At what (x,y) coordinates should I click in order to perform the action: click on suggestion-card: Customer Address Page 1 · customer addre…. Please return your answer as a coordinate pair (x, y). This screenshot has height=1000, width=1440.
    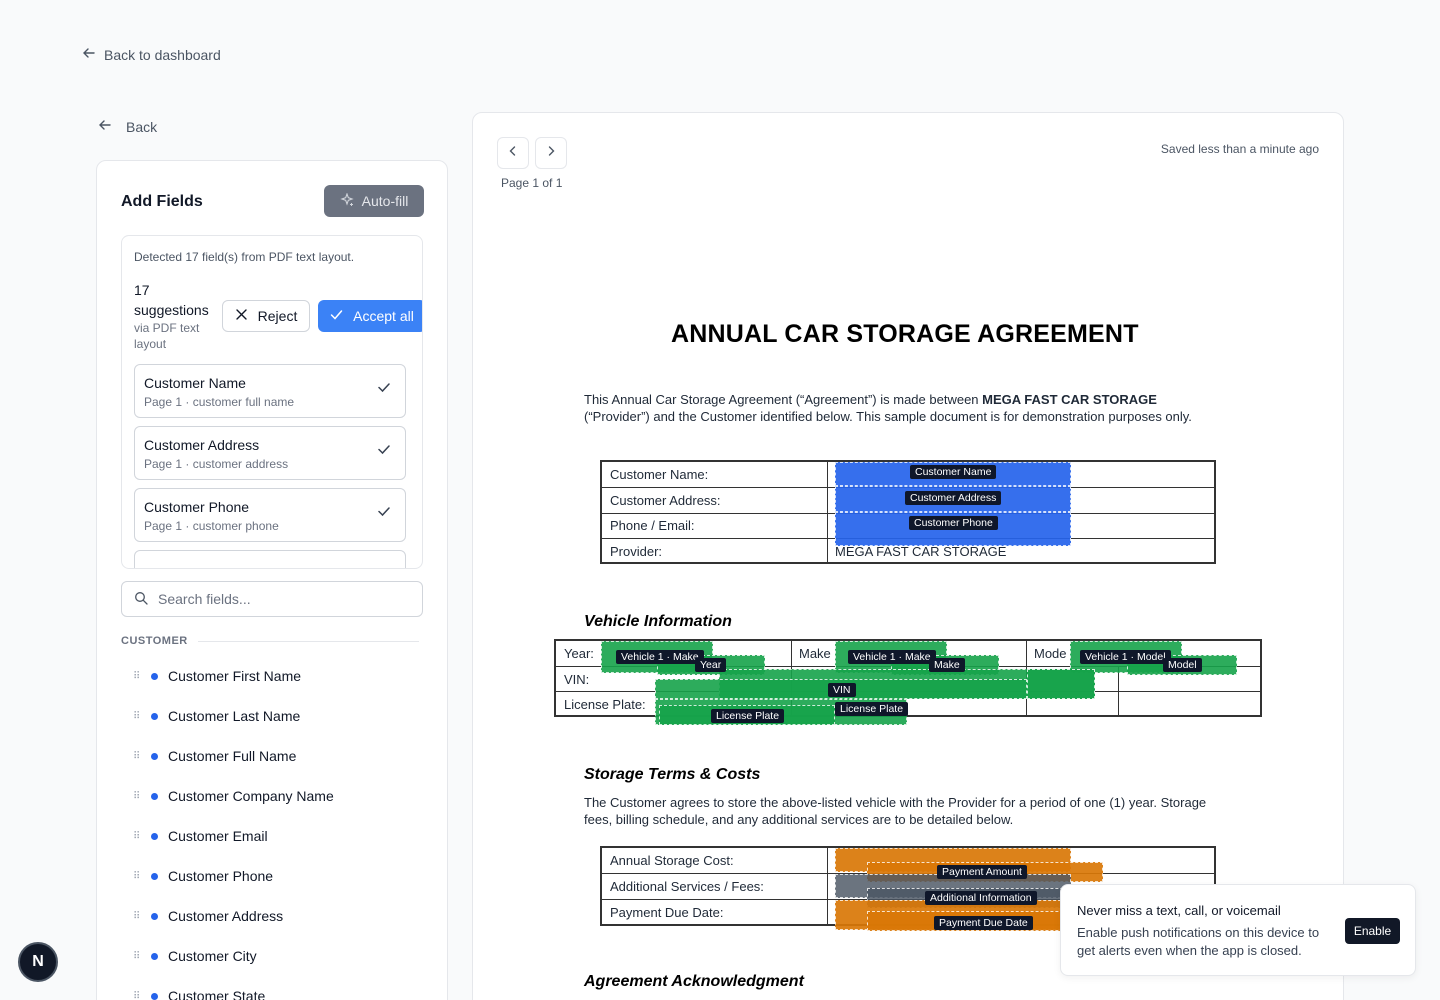
    Looking at the image, I should click on (270, 453).